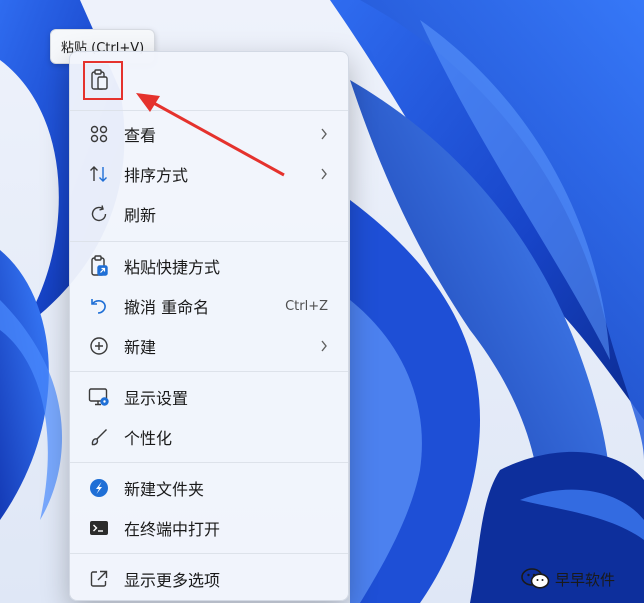 Image resolution: width=644 pixels, height=603 pixels. What do you see at coordinates (99, 266) in the screenshot?
I see `paste-shortcut-icon` at bounding box center [99, 266].